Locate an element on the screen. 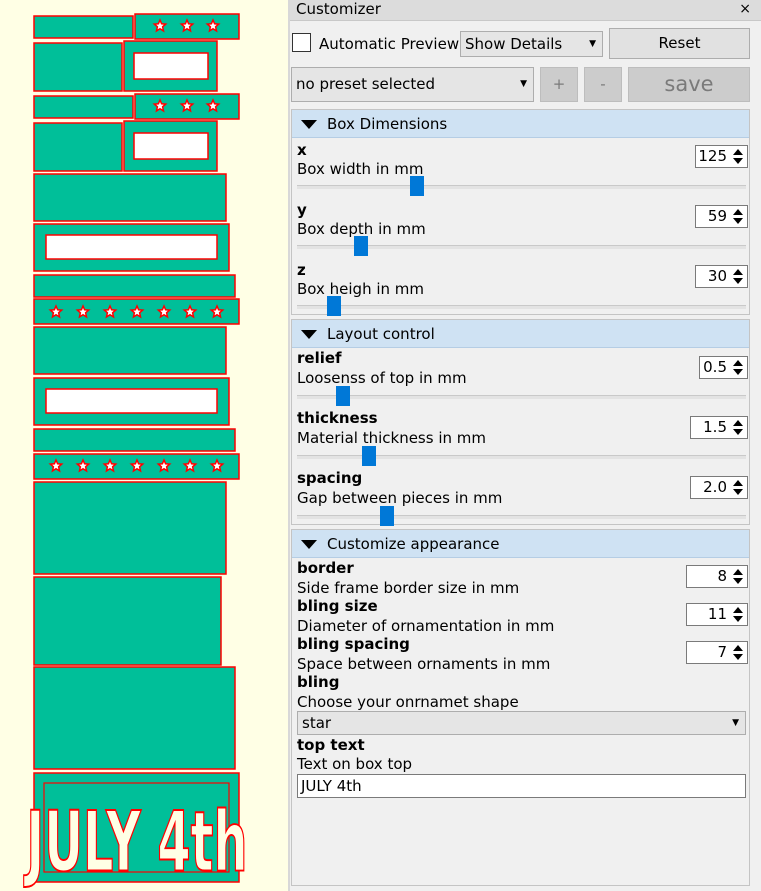  param-border-spinbox: 8 is located at coordinates (717, 576).